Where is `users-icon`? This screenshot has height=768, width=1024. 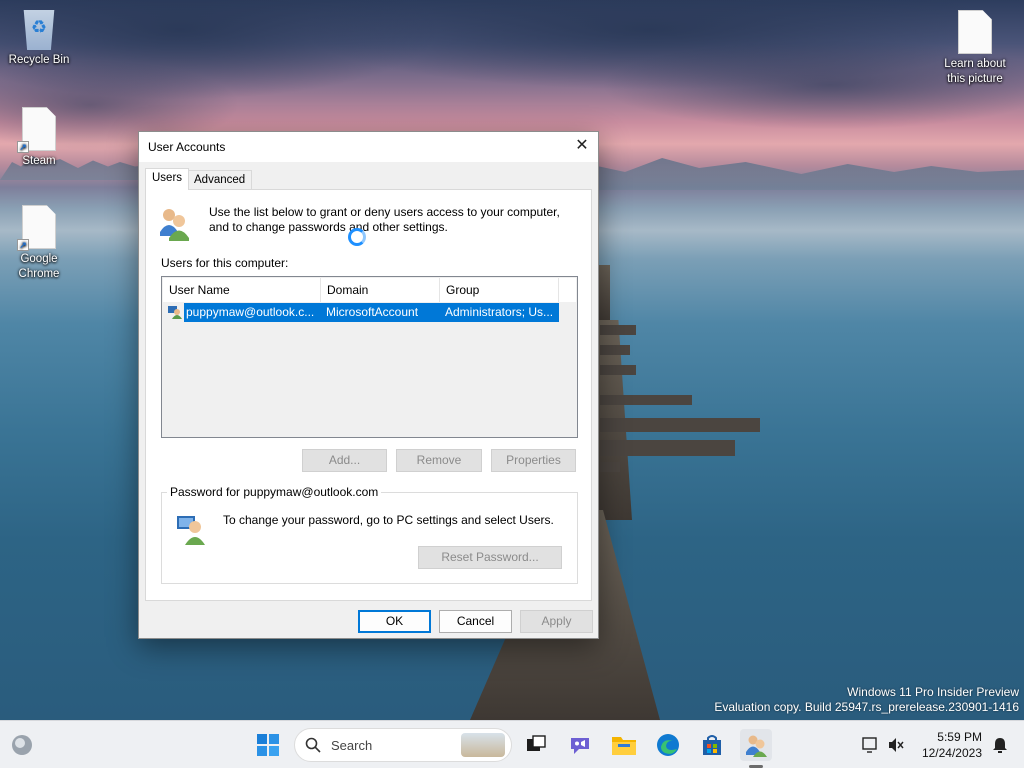 users-icon is located at coordinates (175, 225).